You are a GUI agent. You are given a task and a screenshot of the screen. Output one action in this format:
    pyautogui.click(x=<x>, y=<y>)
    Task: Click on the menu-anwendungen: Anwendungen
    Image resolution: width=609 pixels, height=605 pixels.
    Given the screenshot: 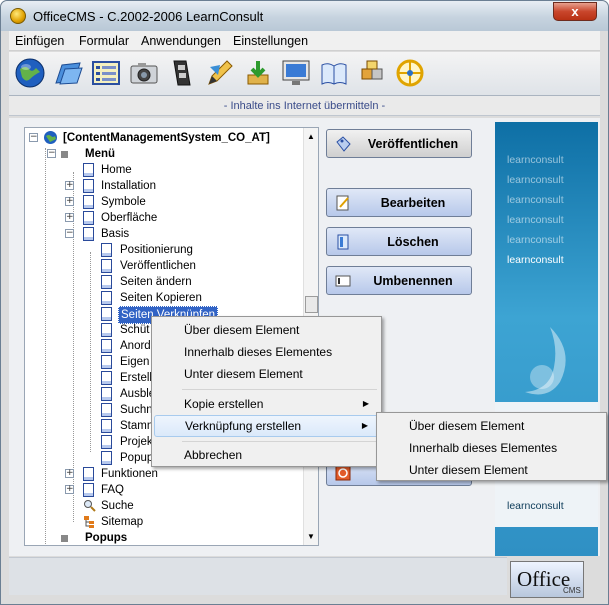 What is the action you would take?
    pyautogui.click(x=181, y=41)
    